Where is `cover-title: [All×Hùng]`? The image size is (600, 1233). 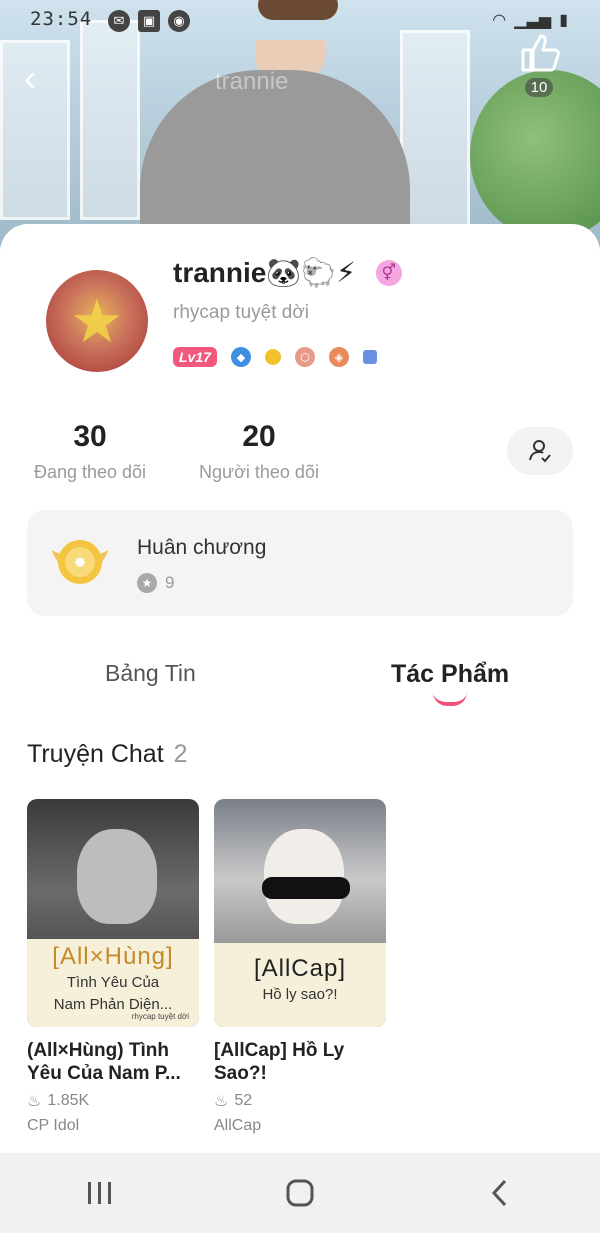 cover-title: [All×Hùng] is located at coordinates (113, 956).